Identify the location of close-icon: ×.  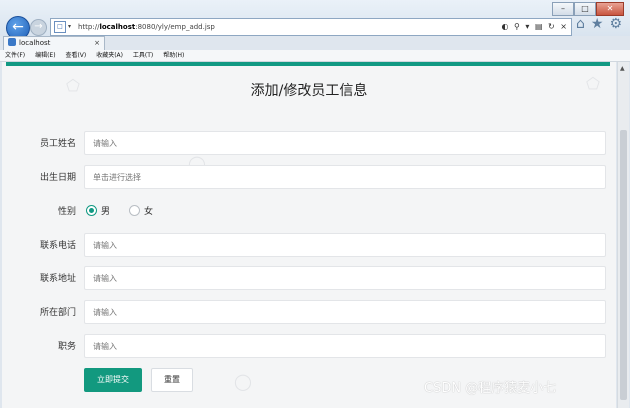
(563, 26).